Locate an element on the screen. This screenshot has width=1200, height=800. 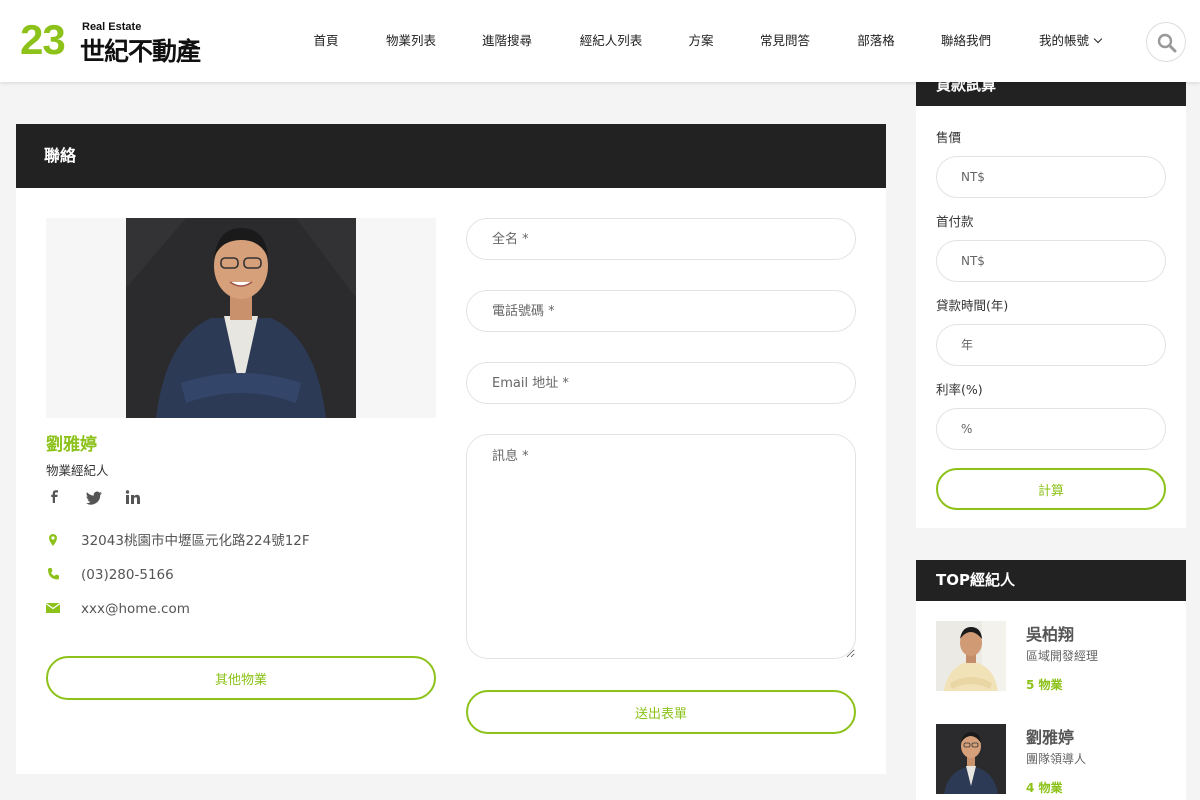
nav-contact: 聯絡我們 is located at coordinates (966, 41).